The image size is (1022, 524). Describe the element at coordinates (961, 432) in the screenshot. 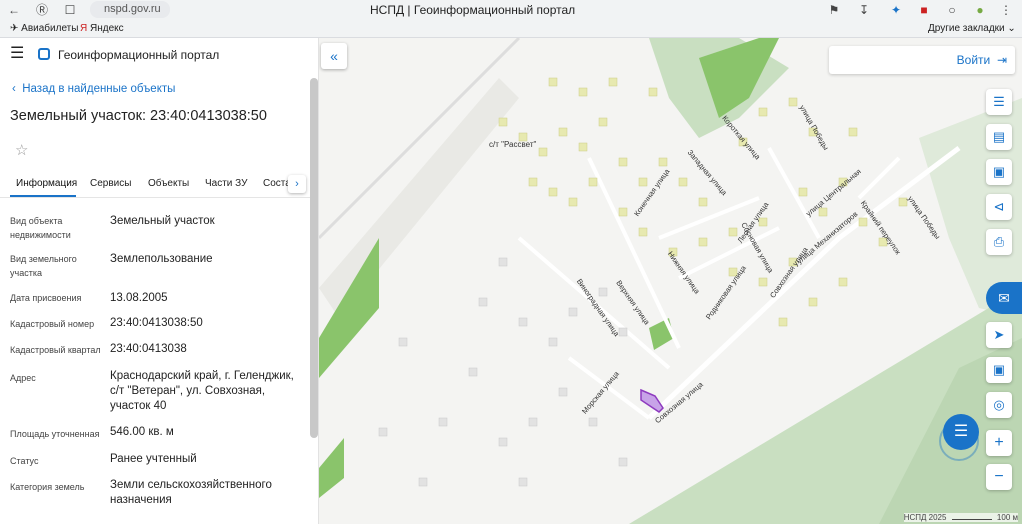

I see `chat-button: ☰` at that location.